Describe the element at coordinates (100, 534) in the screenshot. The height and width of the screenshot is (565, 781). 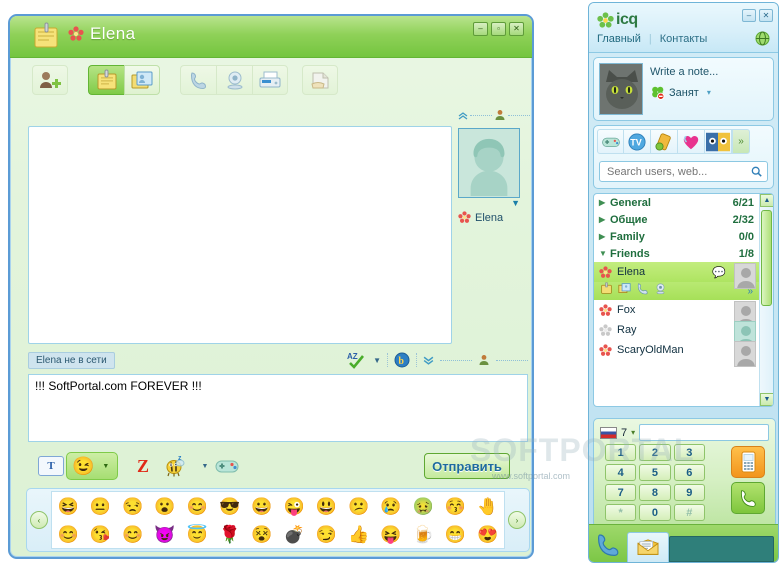
I see `emoticon: 😘` at that location.